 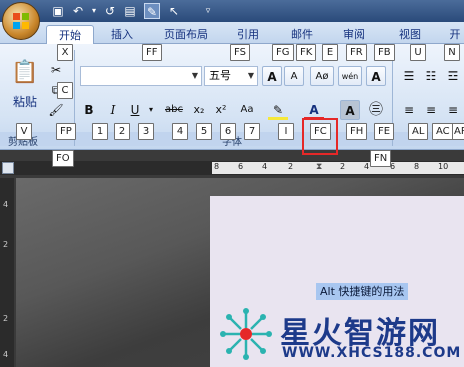 I want to click on keytip-fn: FN, so click(x=381, y=158).